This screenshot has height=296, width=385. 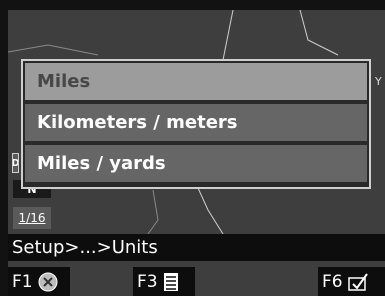 What do you see at coordinates (32, 218) in the screenshot?
I see `map-scale-label: 1/16` at bounding box center [32, 218].